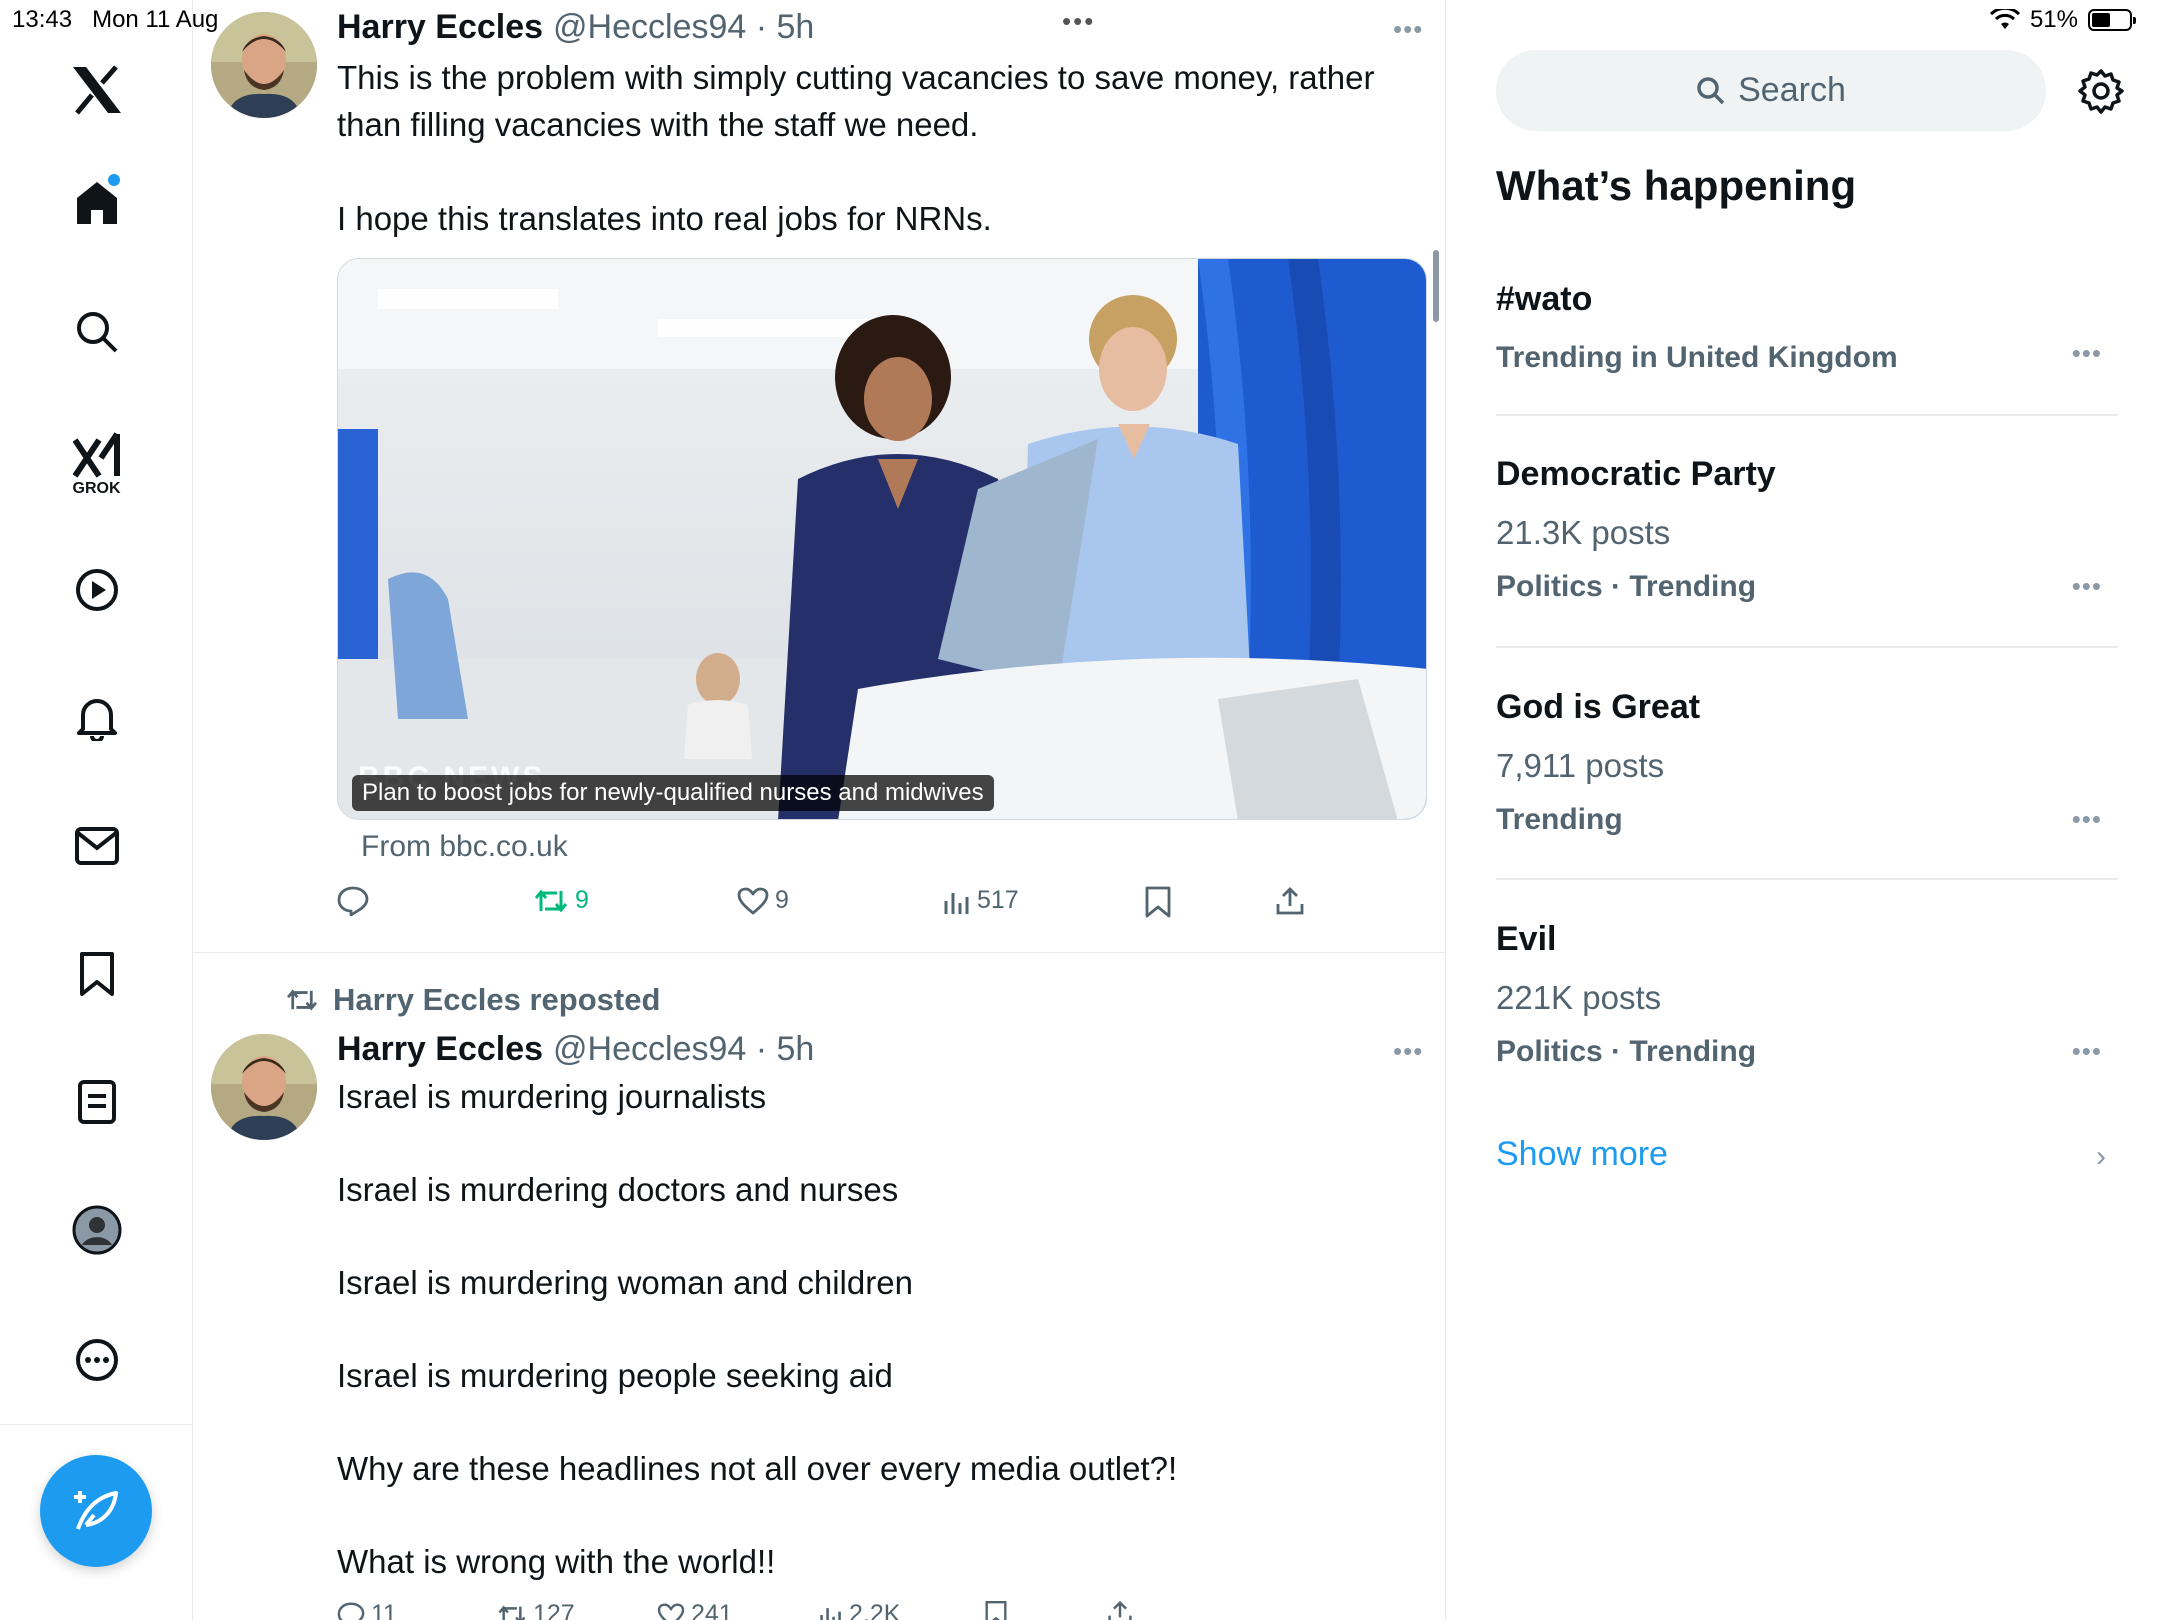 Image resolution: width=2160 pixels, height=1620 pixels. I want to click on like-button: 241, so click(695, 1610).